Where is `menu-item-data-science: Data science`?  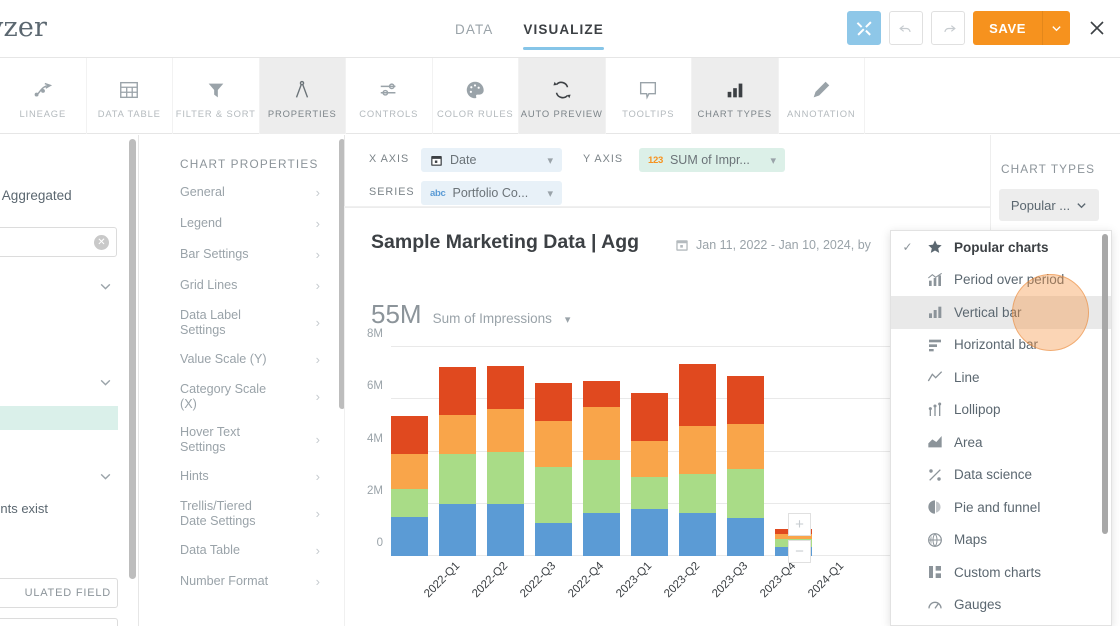
menu-item-data-science: Data science is located at coordinates (1001, 475).